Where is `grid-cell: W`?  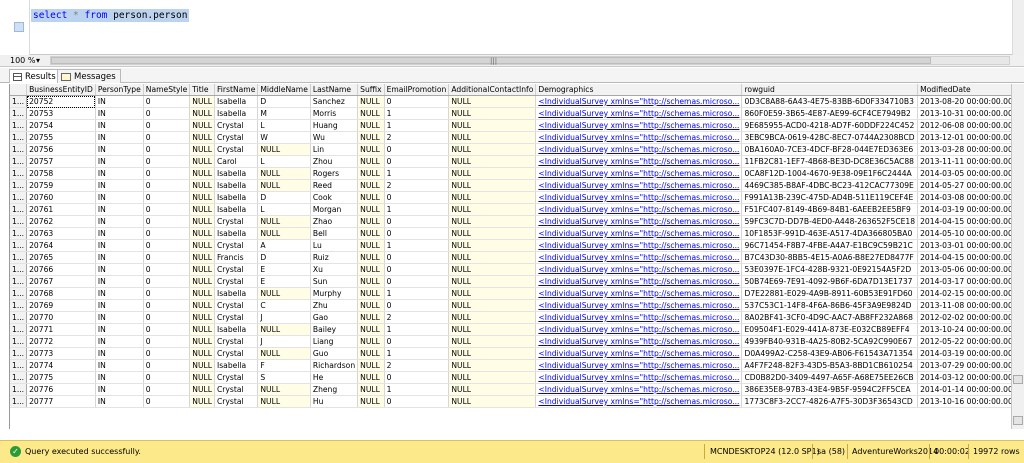
grid-cell: W is located at coordinates (284, 137).